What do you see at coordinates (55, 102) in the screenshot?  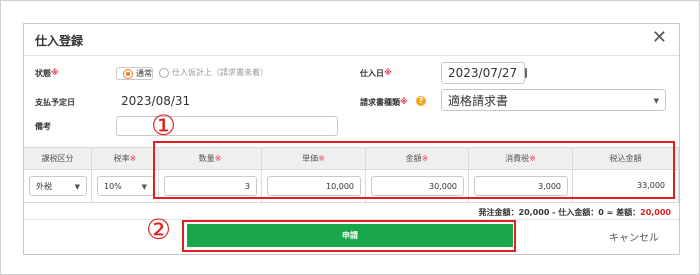 I see `payment-date-label: 支払予定日` at bounding box center [55, 102].